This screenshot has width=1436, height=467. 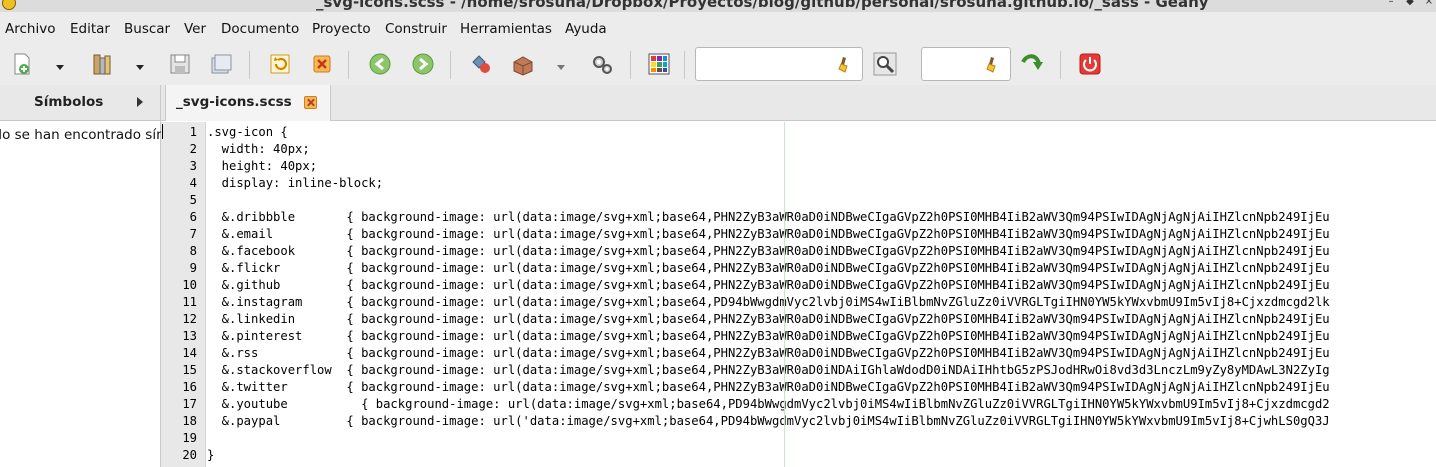 I want to click on line-number: 20, so click(x=189, y=455).